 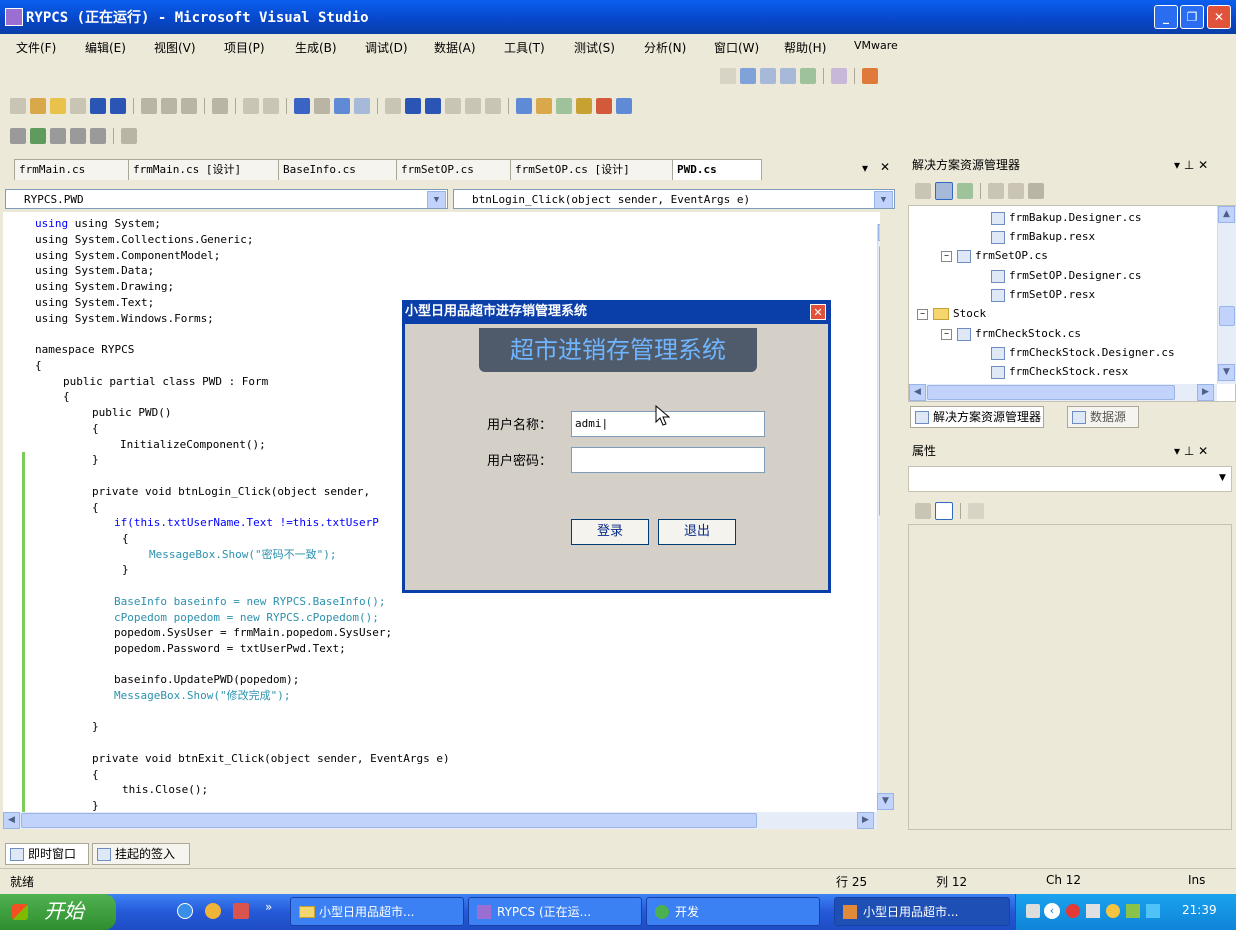 I want to click on tree-item: frmBakup.resx, so click(x=1043, y=237).